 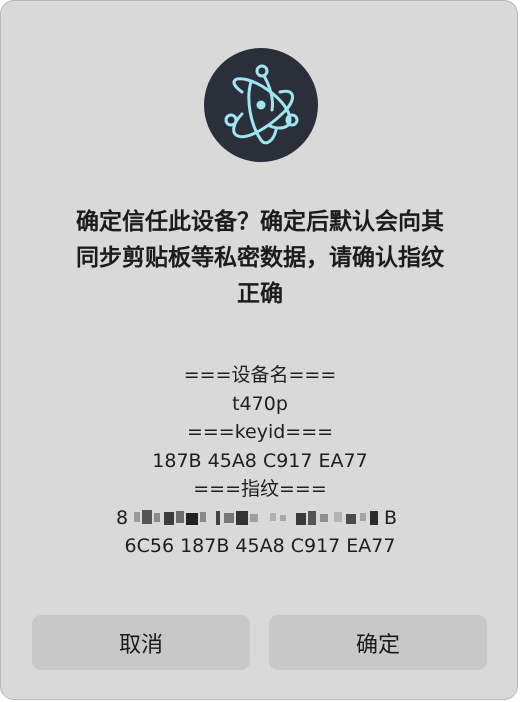 I want to click on fingerprint-line-2: 6C56 187B 45A8 C917 EA77, so click(x=260, y=546).